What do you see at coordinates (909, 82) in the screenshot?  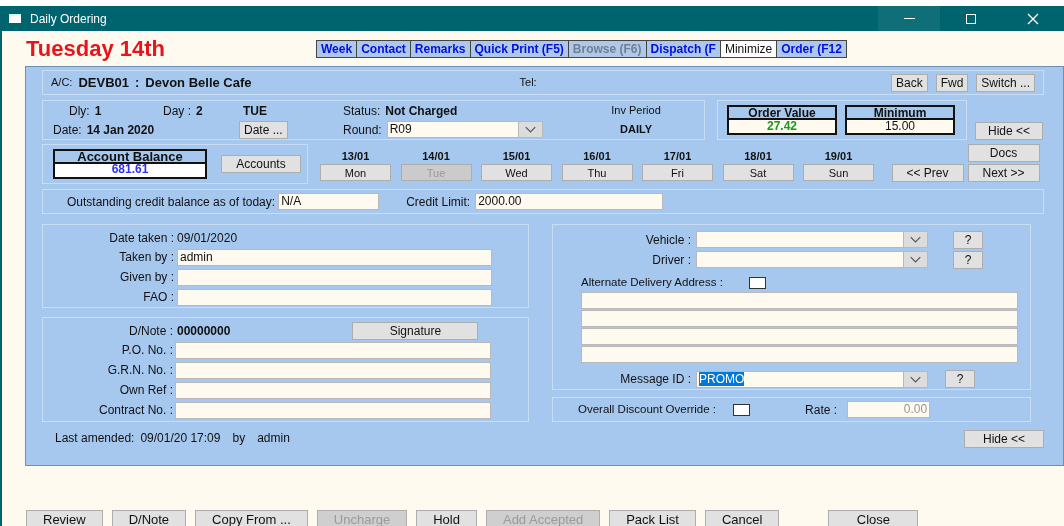 I see `nav-button: Back` at bounding box center [909, 82].